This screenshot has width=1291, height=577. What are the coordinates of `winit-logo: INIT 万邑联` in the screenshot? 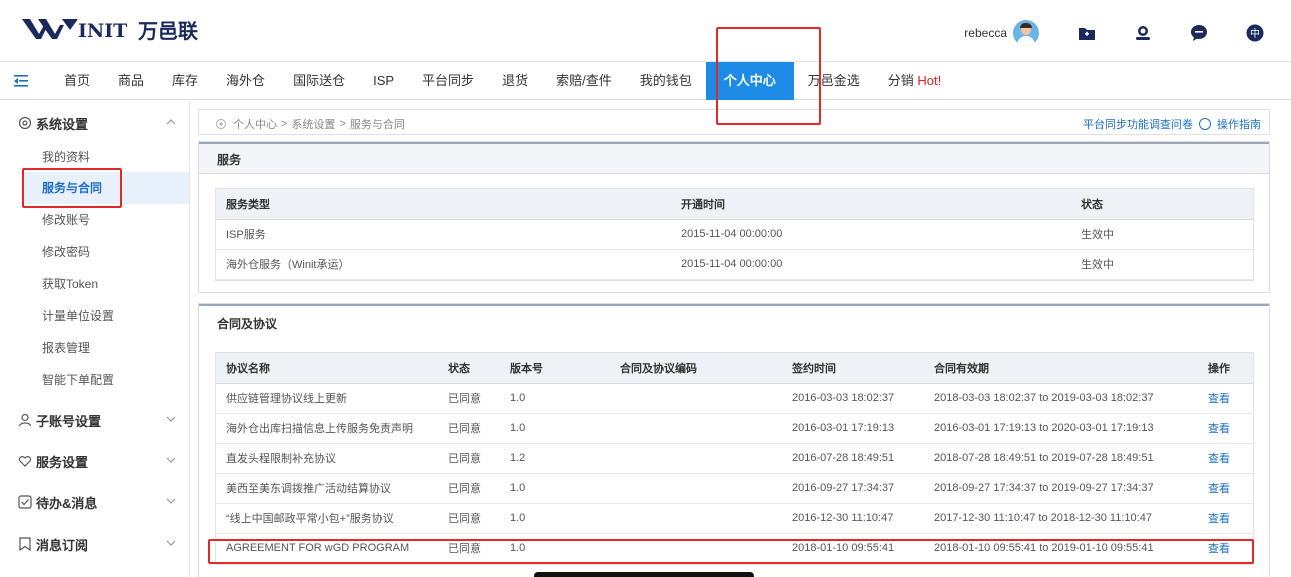 It's located at (110, 29).